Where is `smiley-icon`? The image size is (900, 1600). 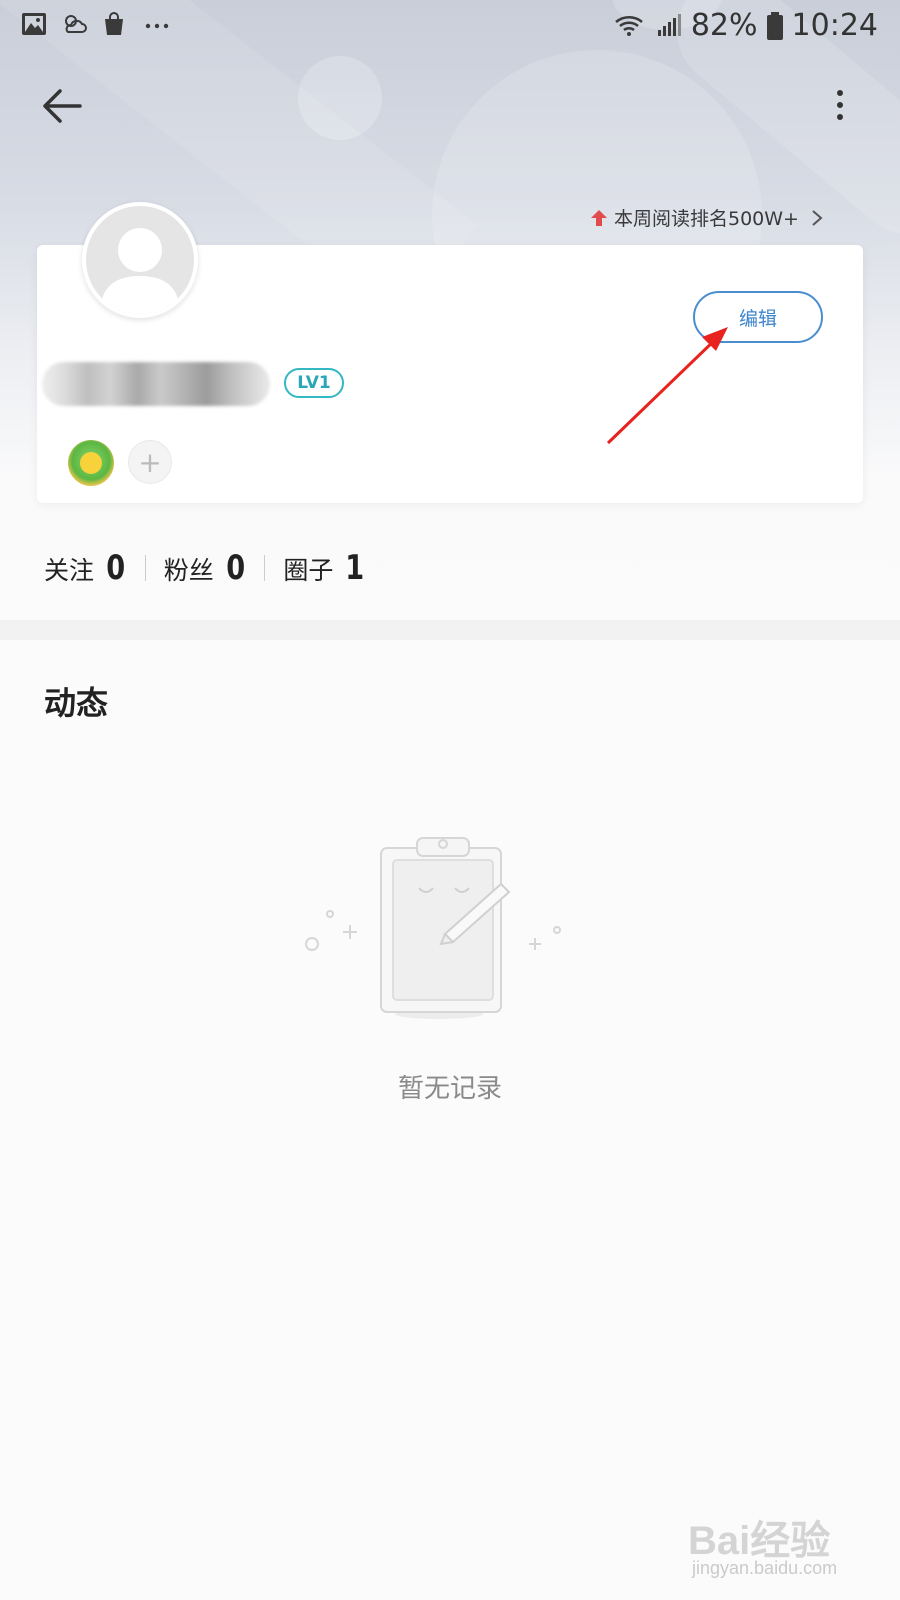
smiley-icon is located at coordinates (91, 463).